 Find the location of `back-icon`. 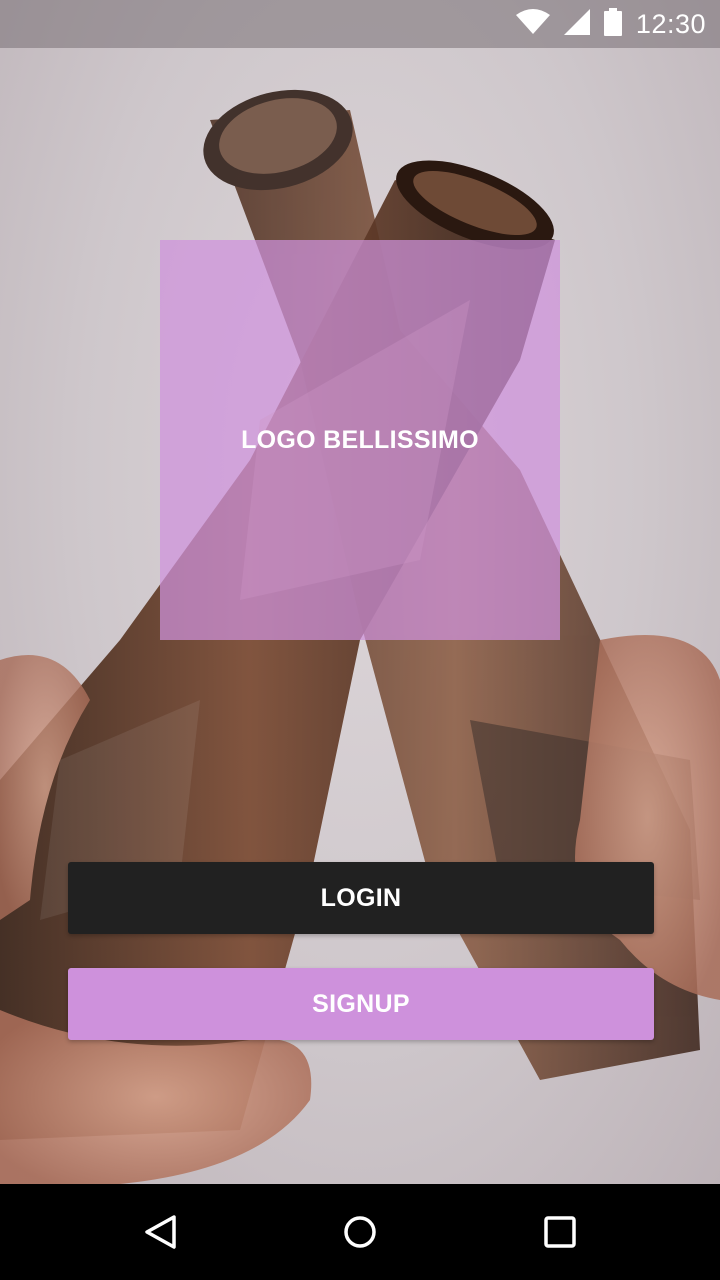

back-icon is located at coordinates (160, 1232).